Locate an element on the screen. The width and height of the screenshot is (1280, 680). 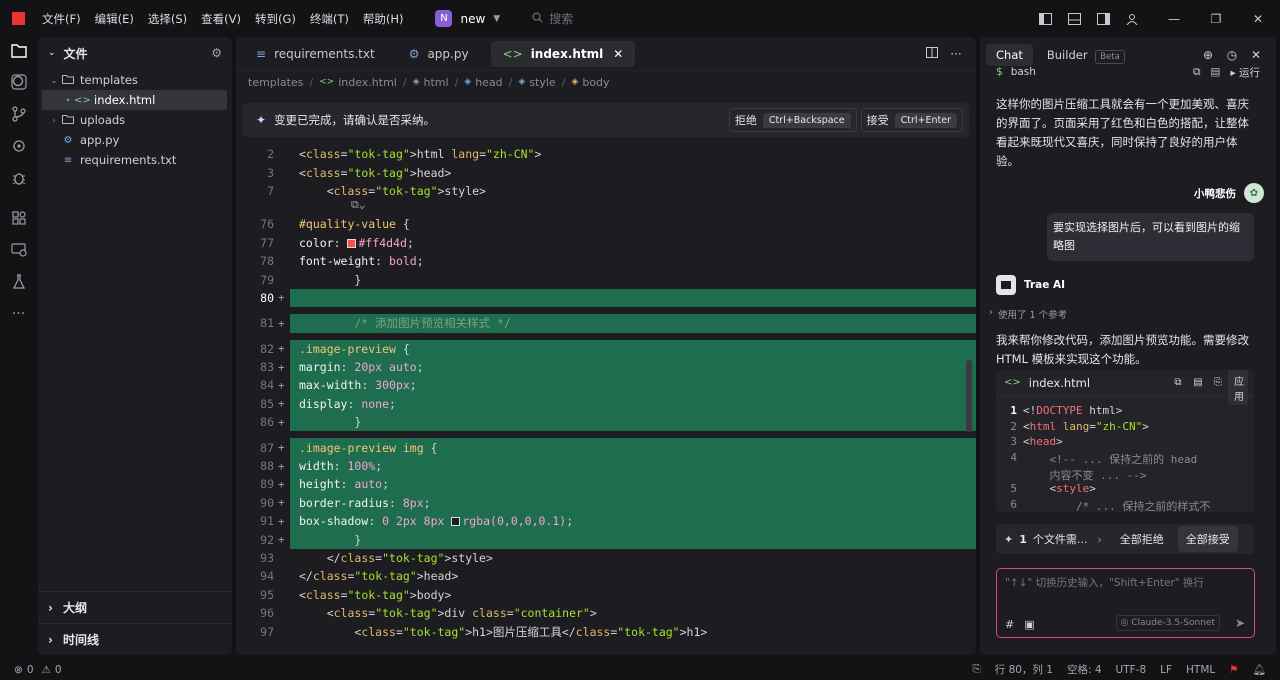
trae-logo-icon is located at coordinates (1006, 285).